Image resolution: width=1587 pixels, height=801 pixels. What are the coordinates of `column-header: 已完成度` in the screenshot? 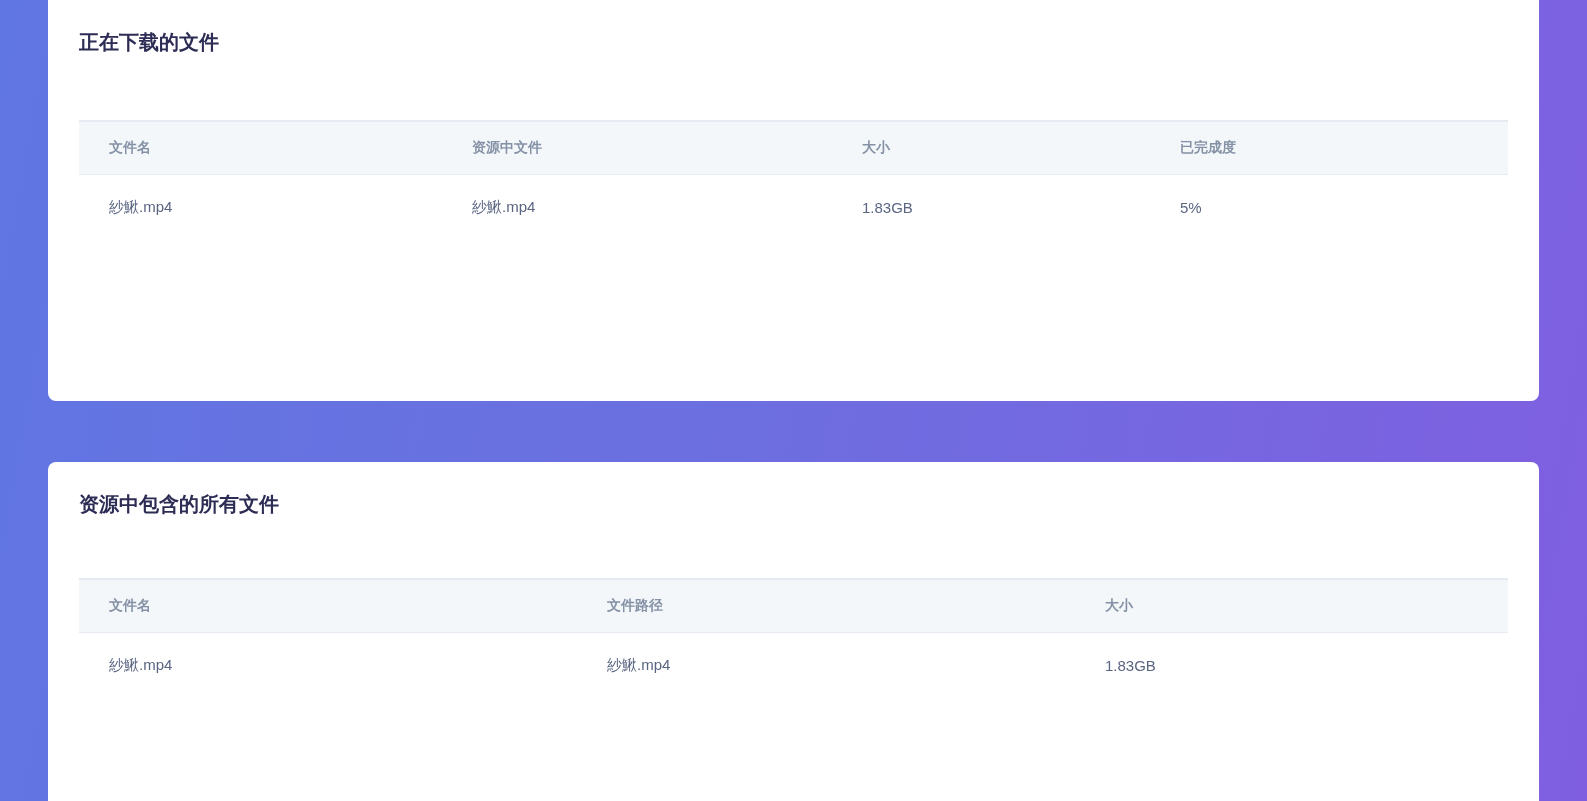 It's located at (1208, 148).